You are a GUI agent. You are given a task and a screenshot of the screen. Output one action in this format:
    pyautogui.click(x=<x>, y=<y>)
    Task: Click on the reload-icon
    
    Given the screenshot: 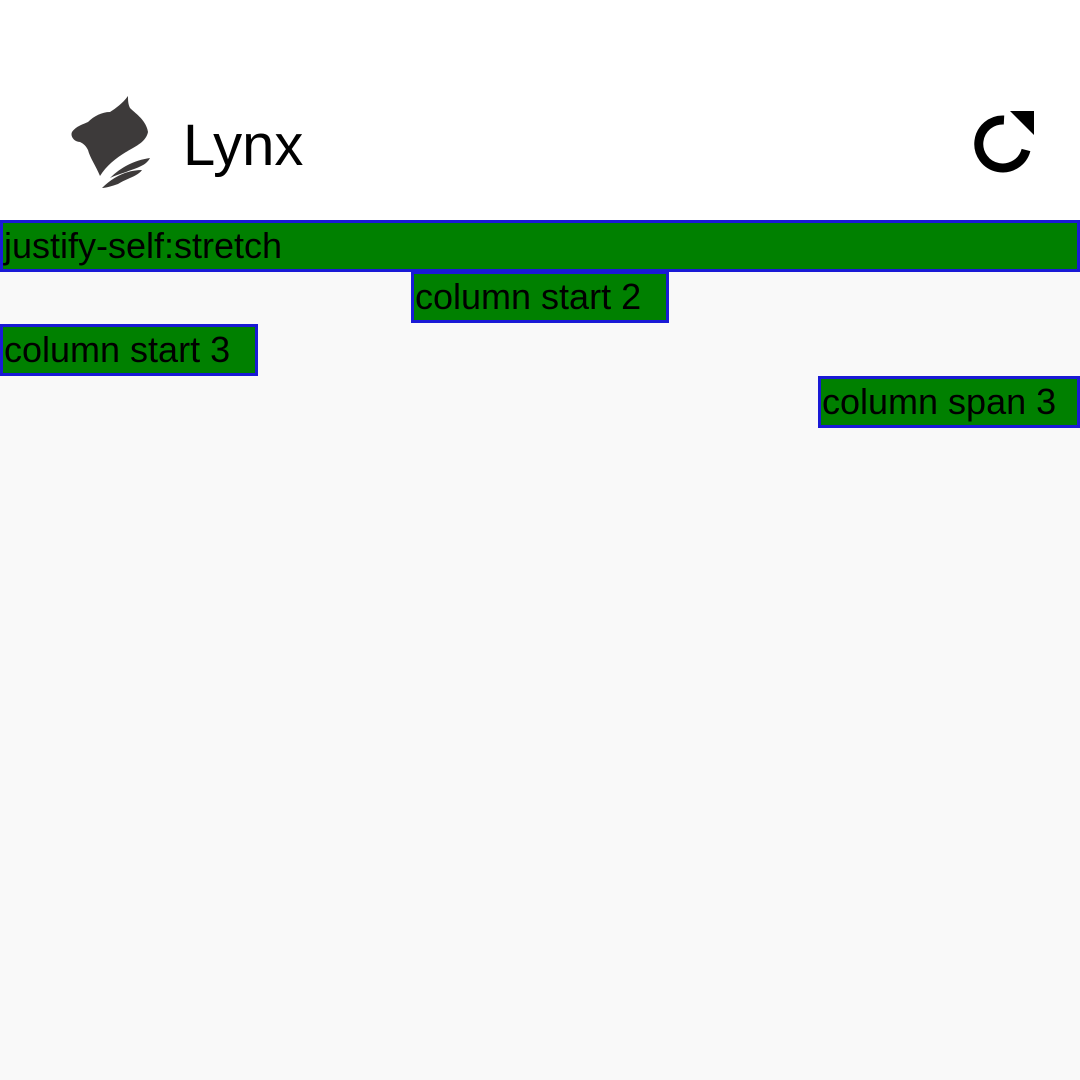 What is the action you would take?
    pyautogui.click(x=1004, y=146)
    